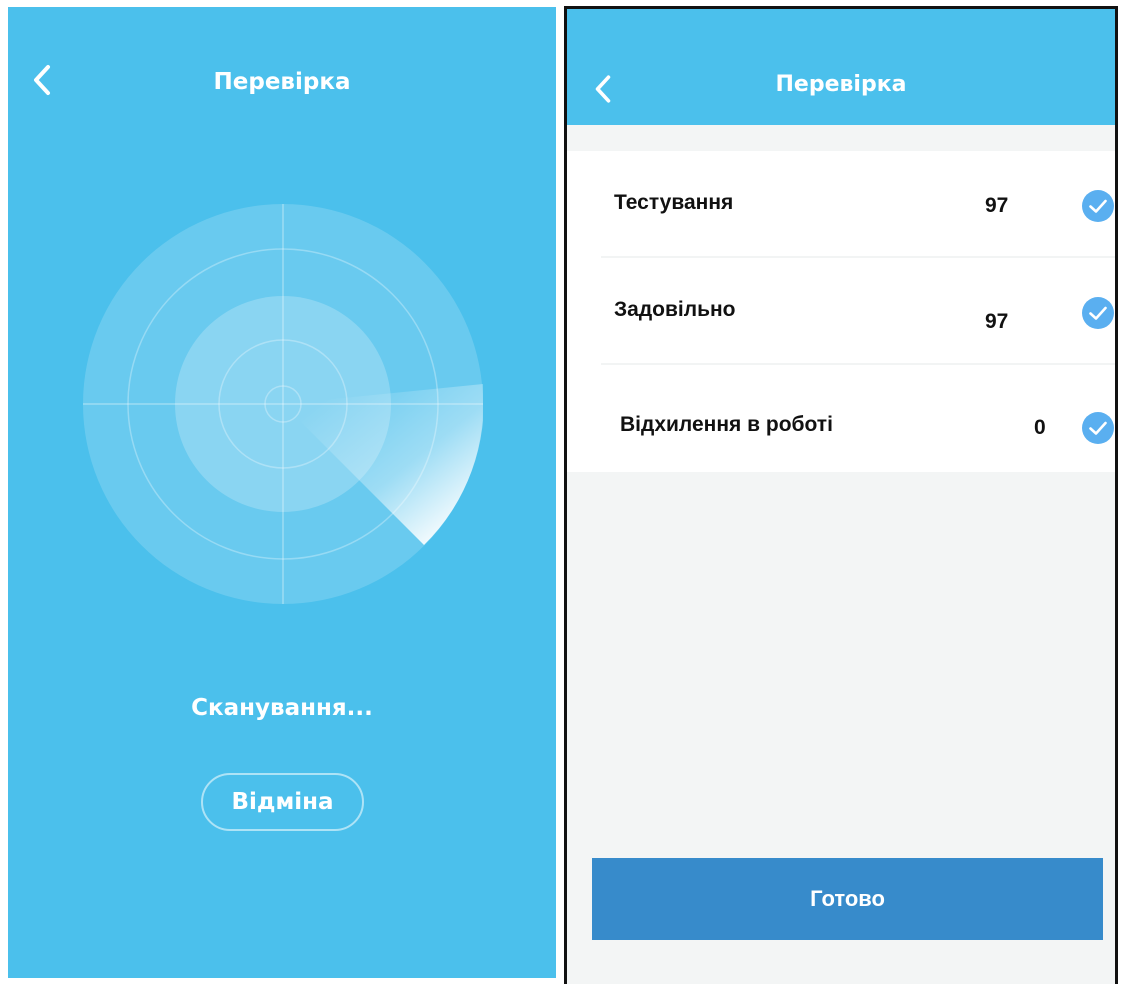 The height and width of the screenshot is (984, 1121). I want to click on list-item: Тестування 97, so click(841, 204).